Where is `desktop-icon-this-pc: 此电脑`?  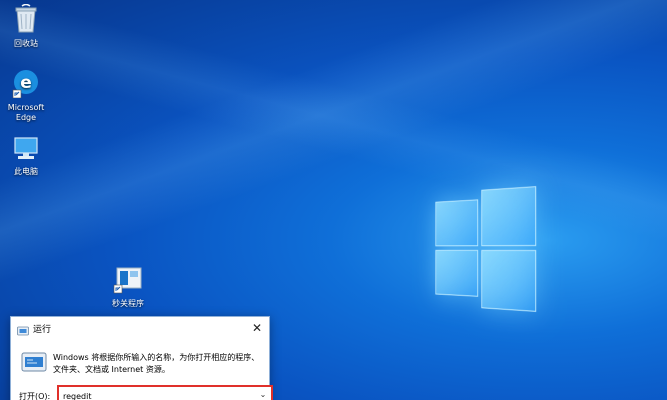 desktop-icon-this-pc: 此电脑 is located at coordinates (27, 156).